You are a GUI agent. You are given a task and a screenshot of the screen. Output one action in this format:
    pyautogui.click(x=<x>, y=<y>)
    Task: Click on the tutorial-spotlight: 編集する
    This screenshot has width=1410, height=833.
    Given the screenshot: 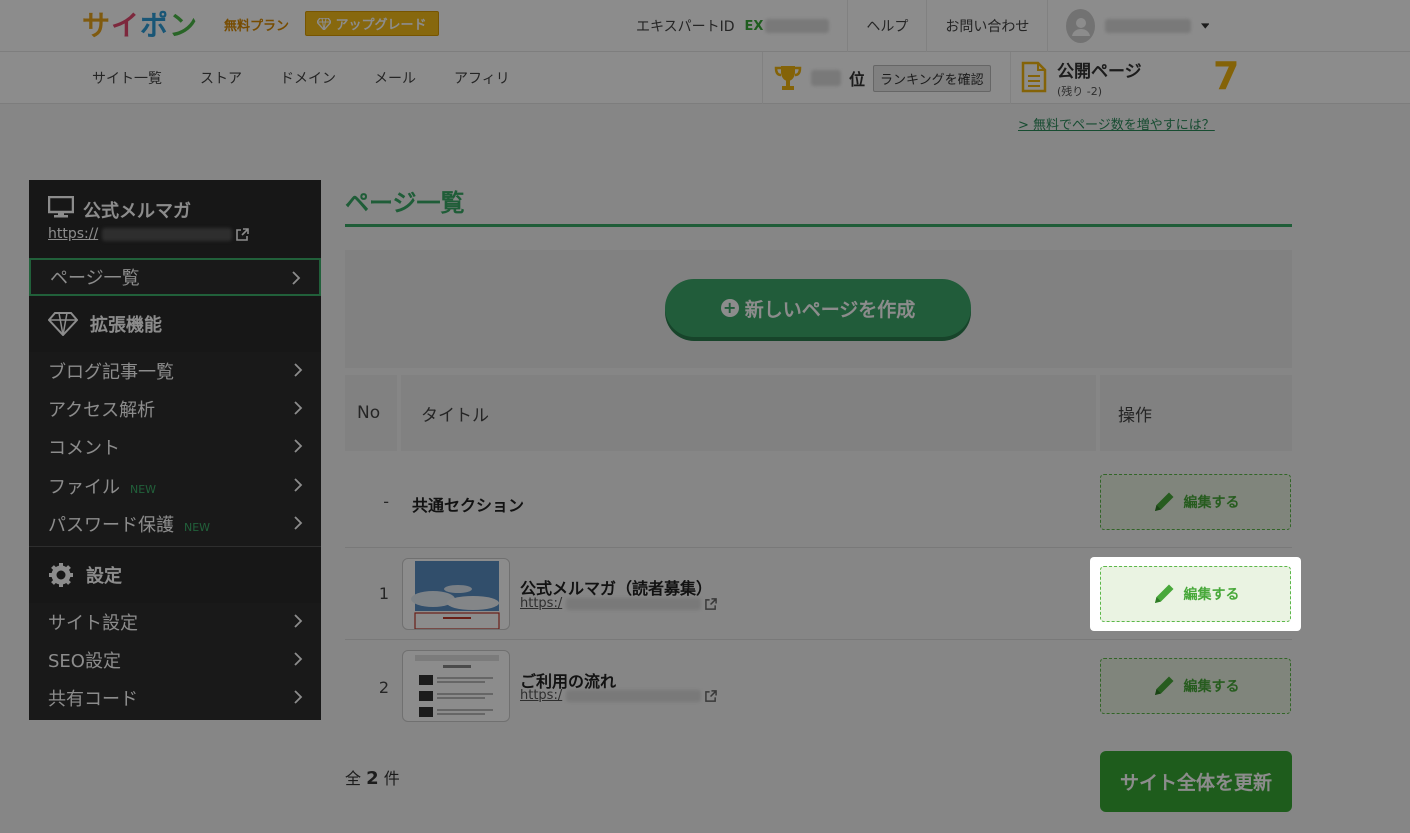 What is the action you would take?
    pyautogui.click(x=1195, y=594)
    